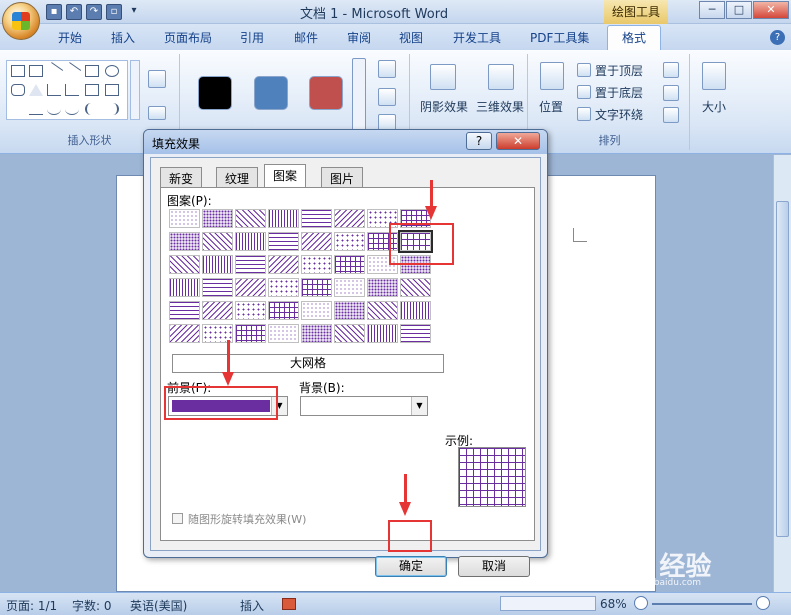 This screenshot has width=791, height=615. I want to click on dialog-close-button: ✕, so click(518, 141).